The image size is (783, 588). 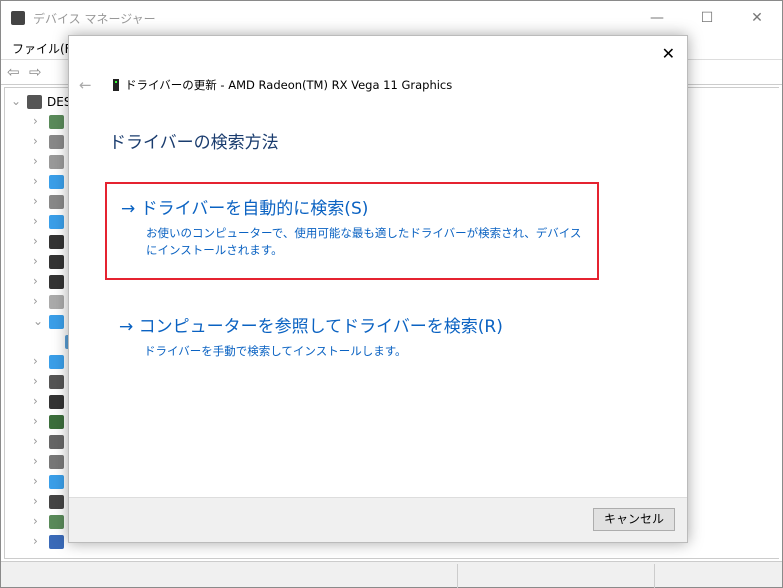 What do you see at coordinates (311, 327) in the screenshot?
I see `option-title: → コンピューターを参照してドライバーを検索(R)` at bounding box center [311, 327].